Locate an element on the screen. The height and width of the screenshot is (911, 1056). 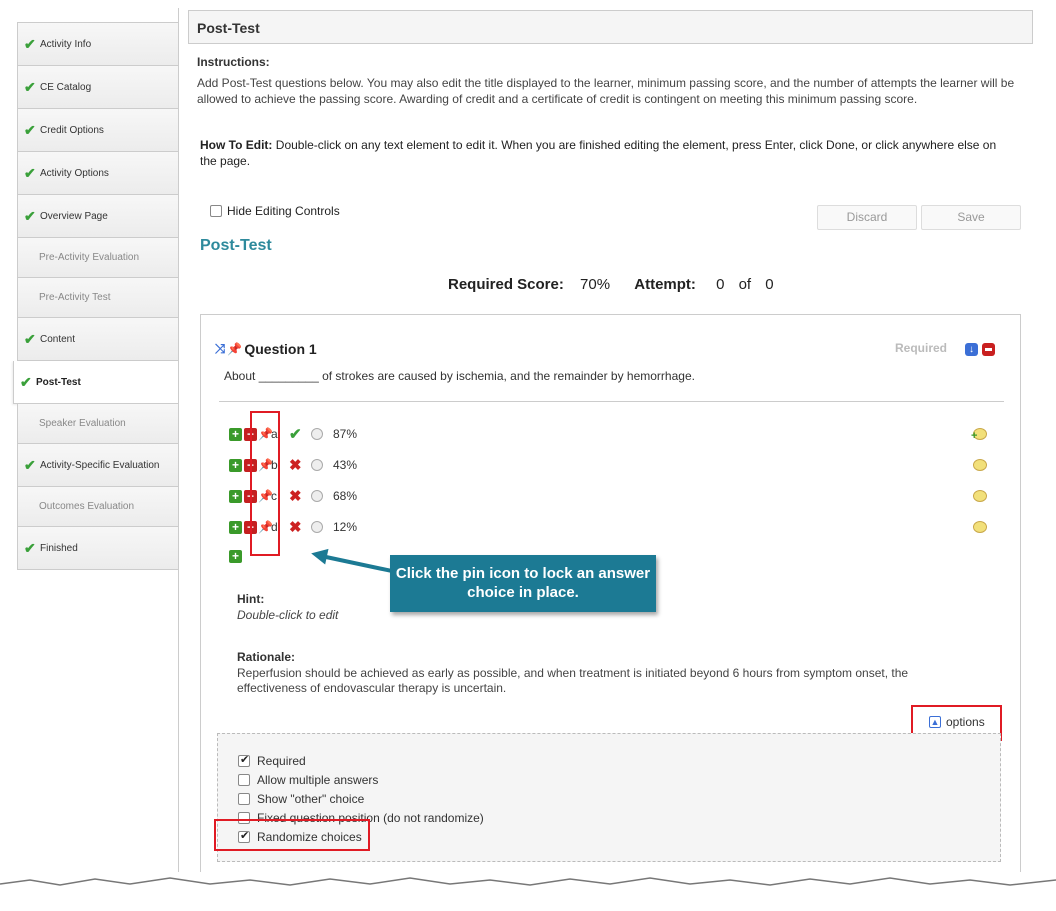
sidebar-item-finished: ✔ Finished is located at coordinates (97, 548).